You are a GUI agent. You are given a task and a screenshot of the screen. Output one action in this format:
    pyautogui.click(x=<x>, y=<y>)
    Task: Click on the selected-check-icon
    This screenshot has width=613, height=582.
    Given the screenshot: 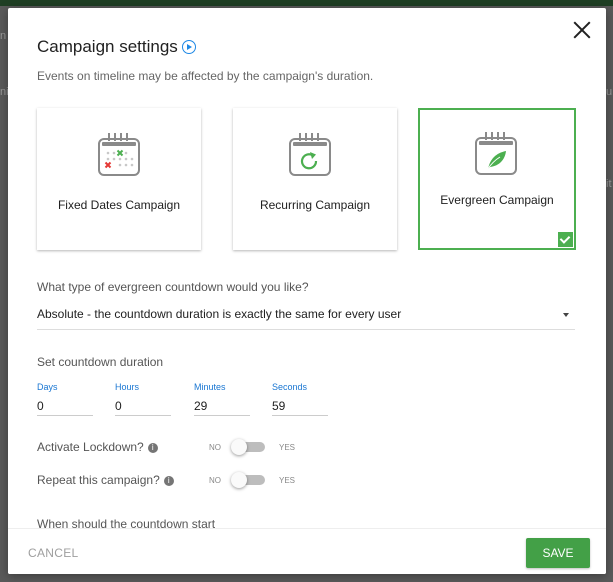 What is the action you would take?
    pyautogui.click(x=565, y=239)
    